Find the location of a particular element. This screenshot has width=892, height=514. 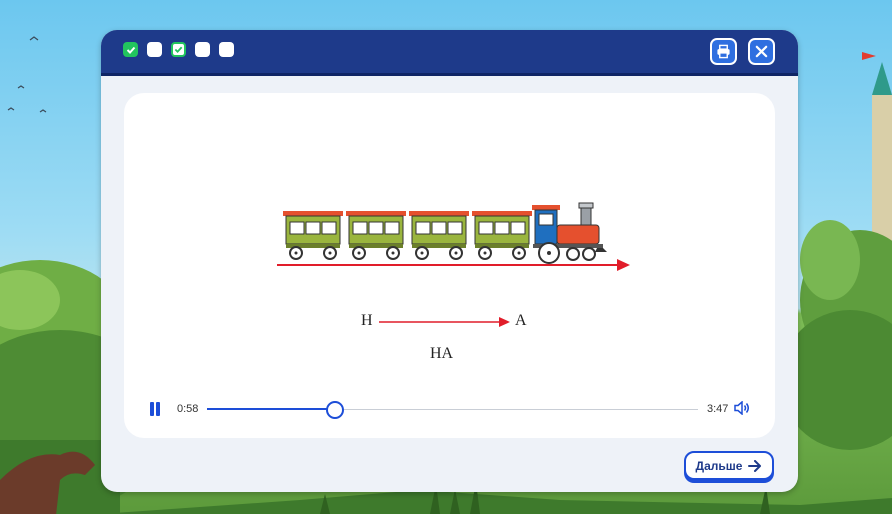

merge-arrow is located at coordinates (444, 322).